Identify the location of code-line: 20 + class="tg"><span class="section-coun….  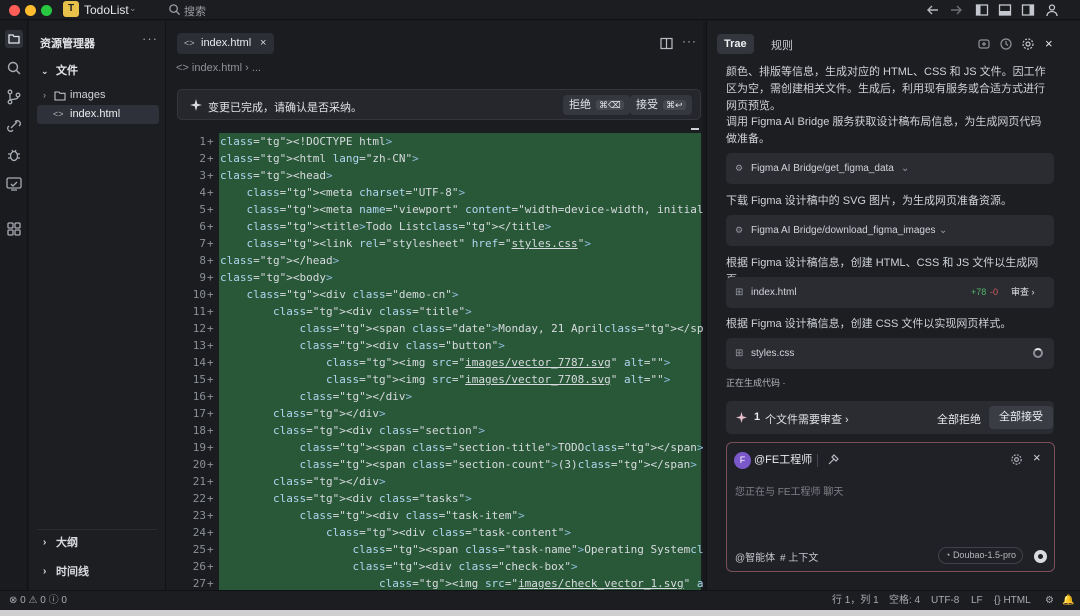
(434, 464).